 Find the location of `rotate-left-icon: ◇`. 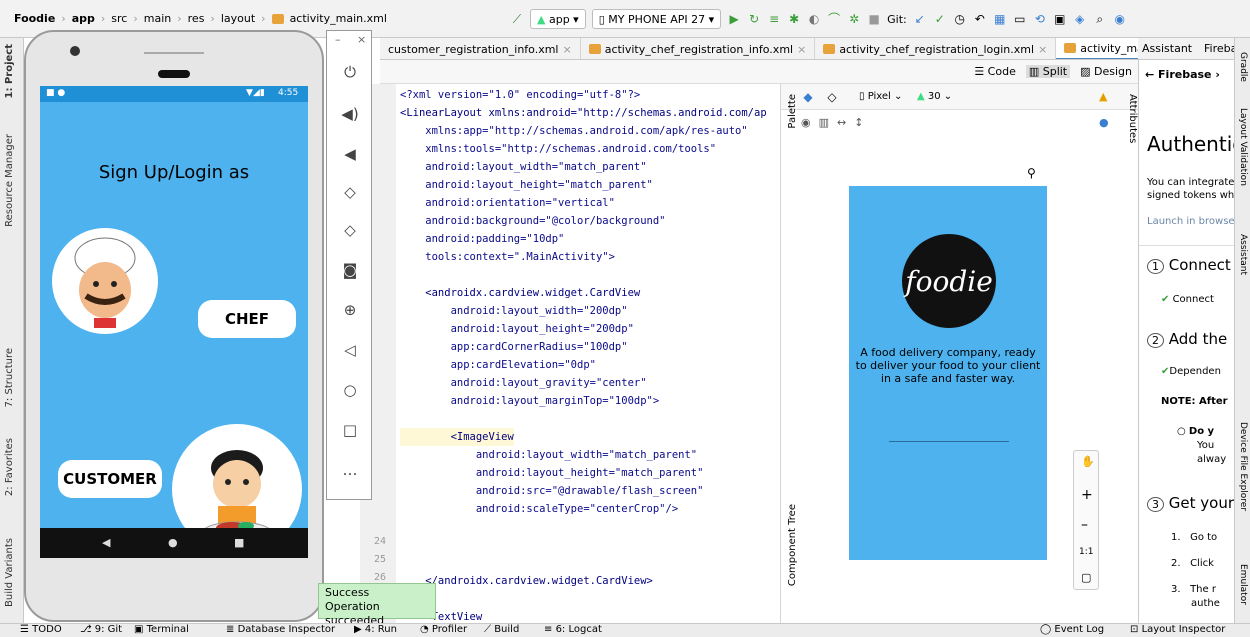

rotate-left-icon: ◇ is located at coordinates (350, 192).